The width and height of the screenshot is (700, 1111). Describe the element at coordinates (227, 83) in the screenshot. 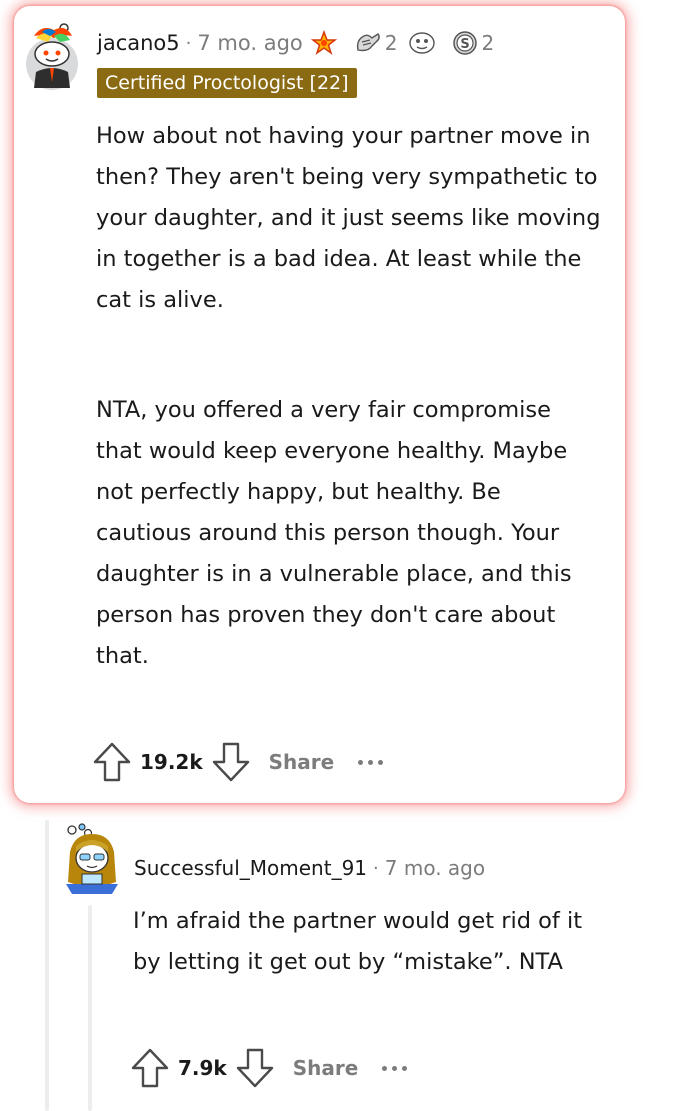

I see `user-flair: Certified Proctologist [22]` at that location.